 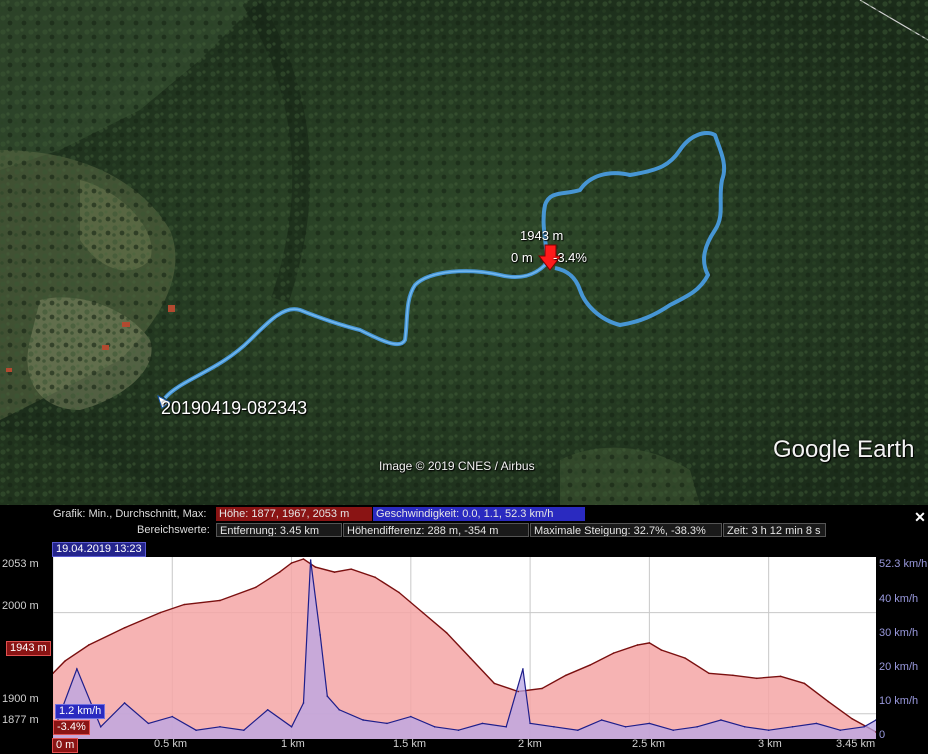 What do you see at coordinates (410, 744) in the screenshot?
I see `x-tick: 1.5 km` at bounding box center [410, 744].